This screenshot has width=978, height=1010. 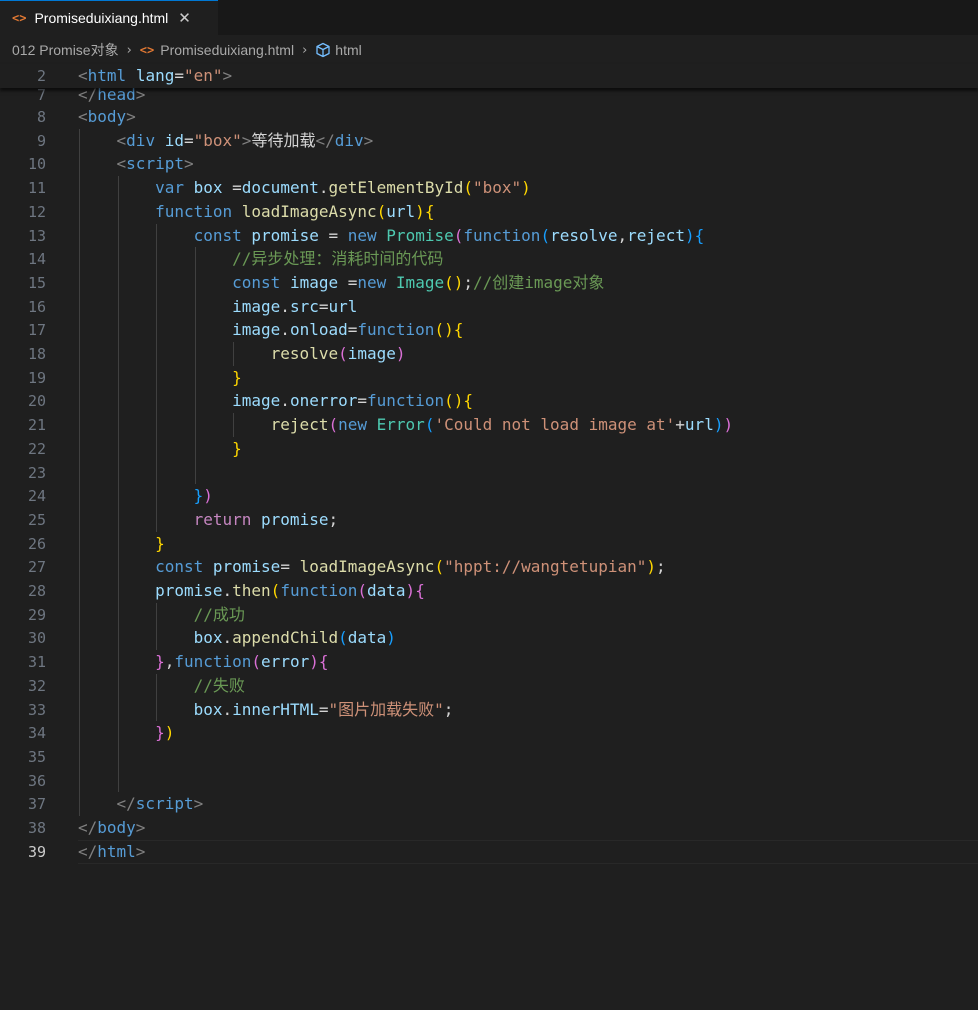 What do you see at coordinates (489, 76) in the screenshot?
I see `sticky-scroll-line: 2 <html lang="en">` at bounding box center [489, 76].